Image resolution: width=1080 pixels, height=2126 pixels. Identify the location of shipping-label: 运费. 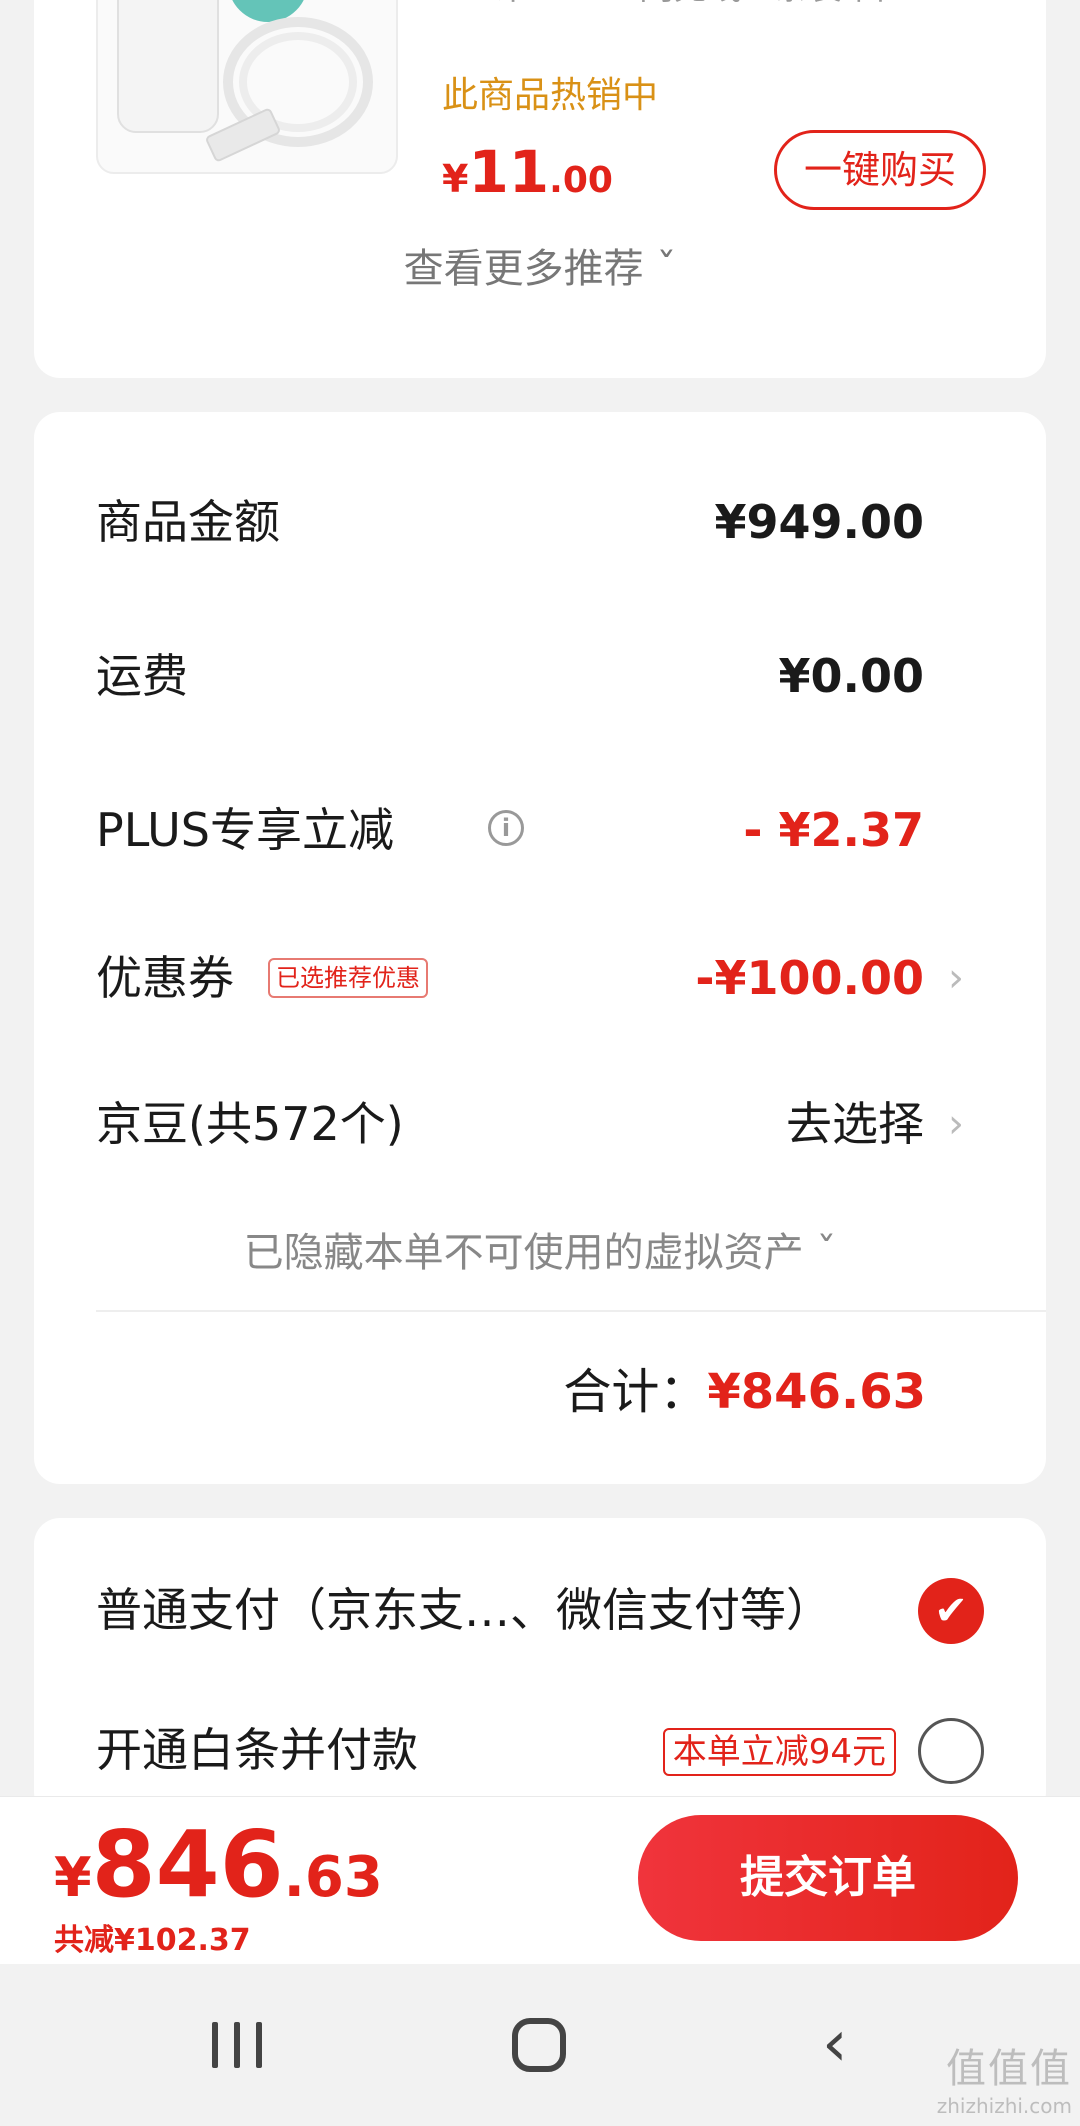
(142, 676).